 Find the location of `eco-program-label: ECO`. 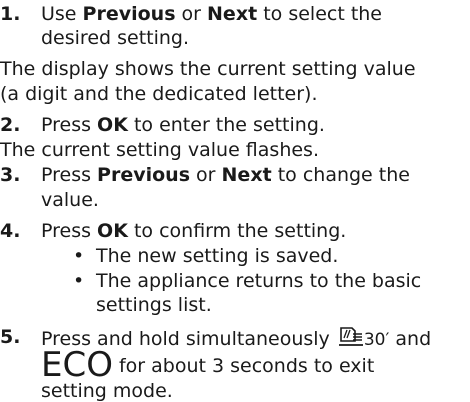

eco-program-label: ECO is located at coordinates (77, 365).